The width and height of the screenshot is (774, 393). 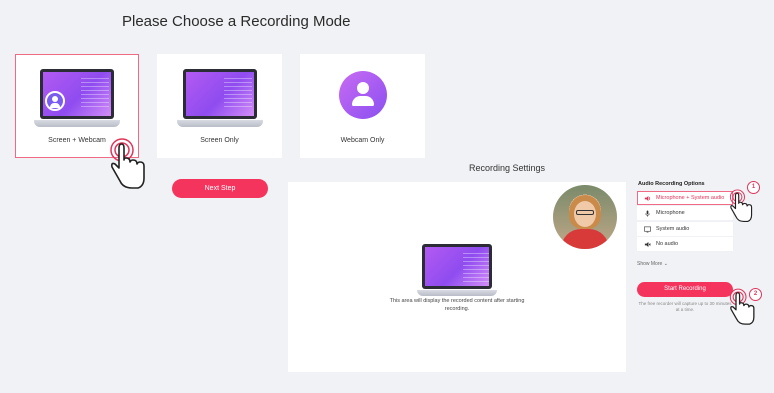 What do you see at coordinates (220, 188) in the screenshot?
I see `next-step-button: Next Step` at bounding box center [220, 188].